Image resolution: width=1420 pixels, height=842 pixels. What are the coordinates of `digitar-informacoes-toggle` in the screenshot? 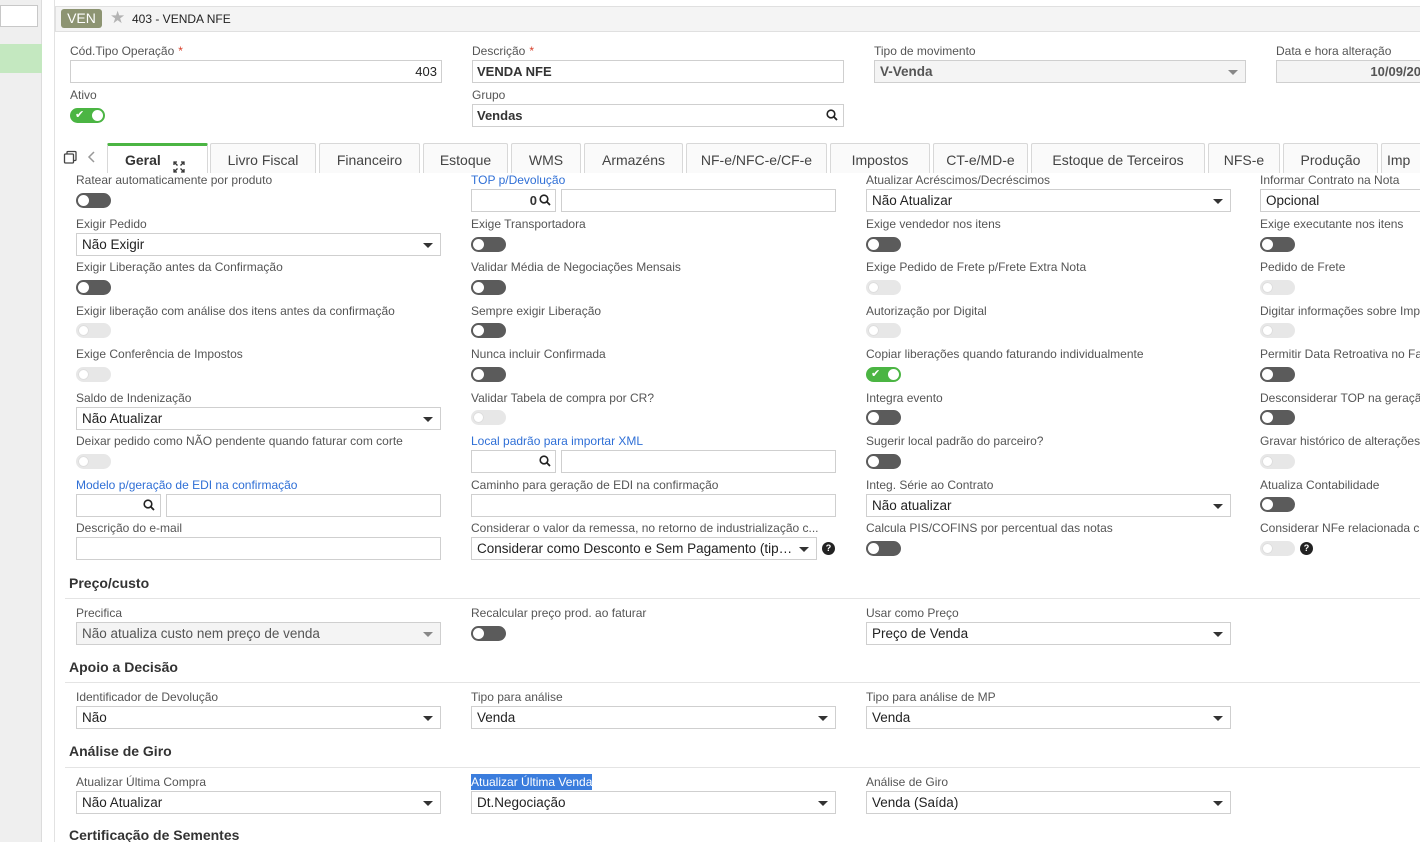 It's located at (1277, 330).